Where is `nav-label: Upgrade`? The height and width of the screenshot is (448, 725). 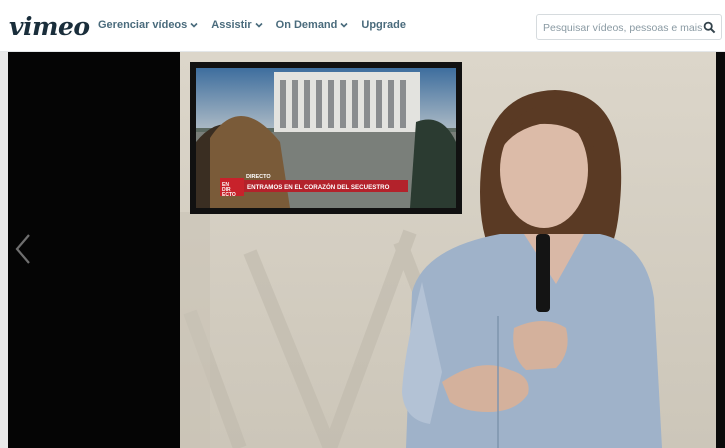 nav-label: Upgrade is located at coordinates (383, 25).